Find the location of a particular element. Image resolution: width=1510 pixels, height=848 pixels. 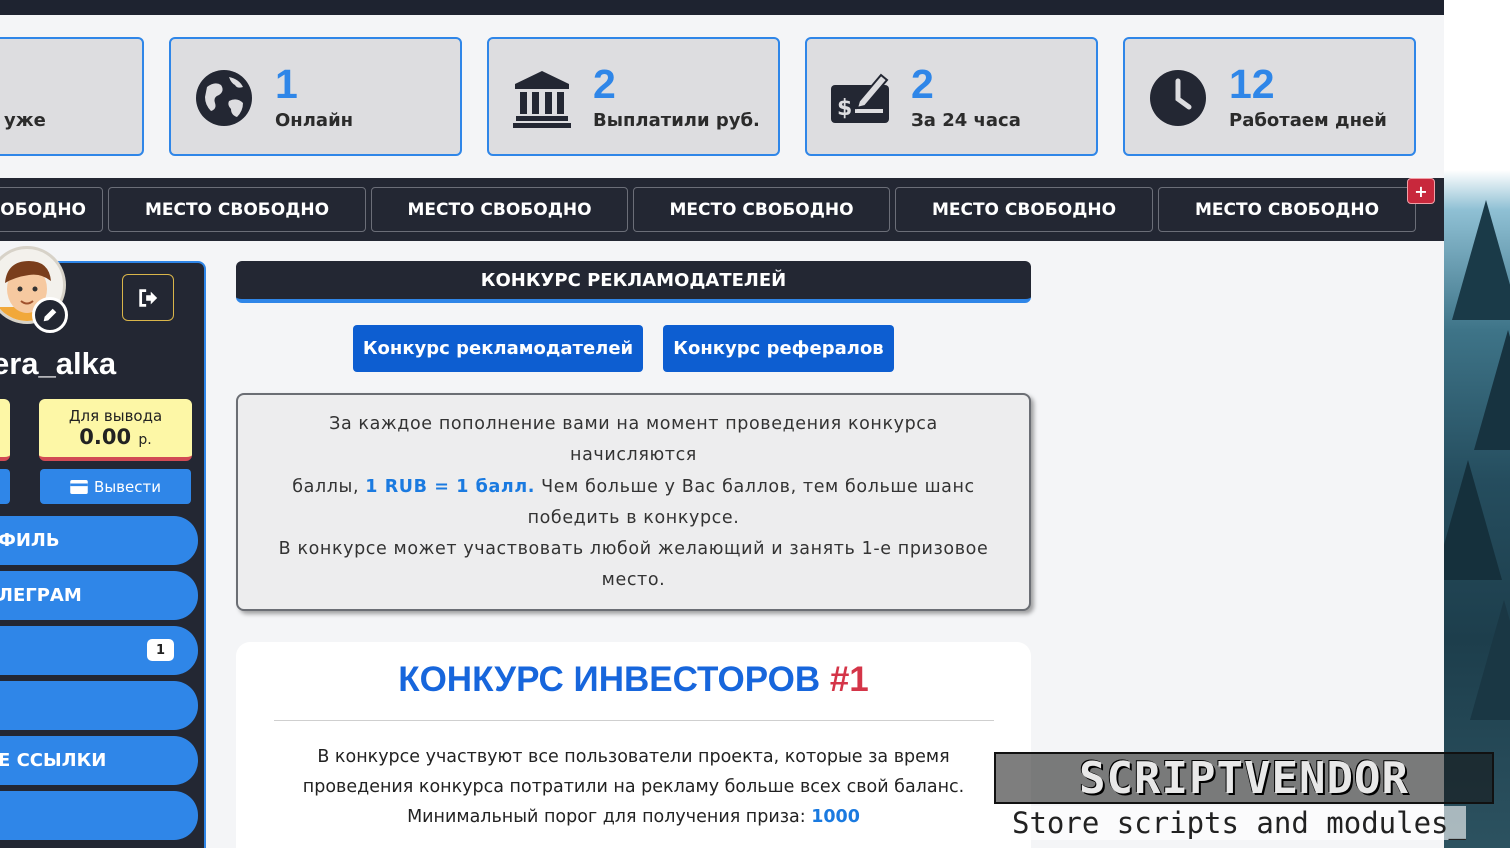

sign-out-icon is located at coordinates (148, 297).